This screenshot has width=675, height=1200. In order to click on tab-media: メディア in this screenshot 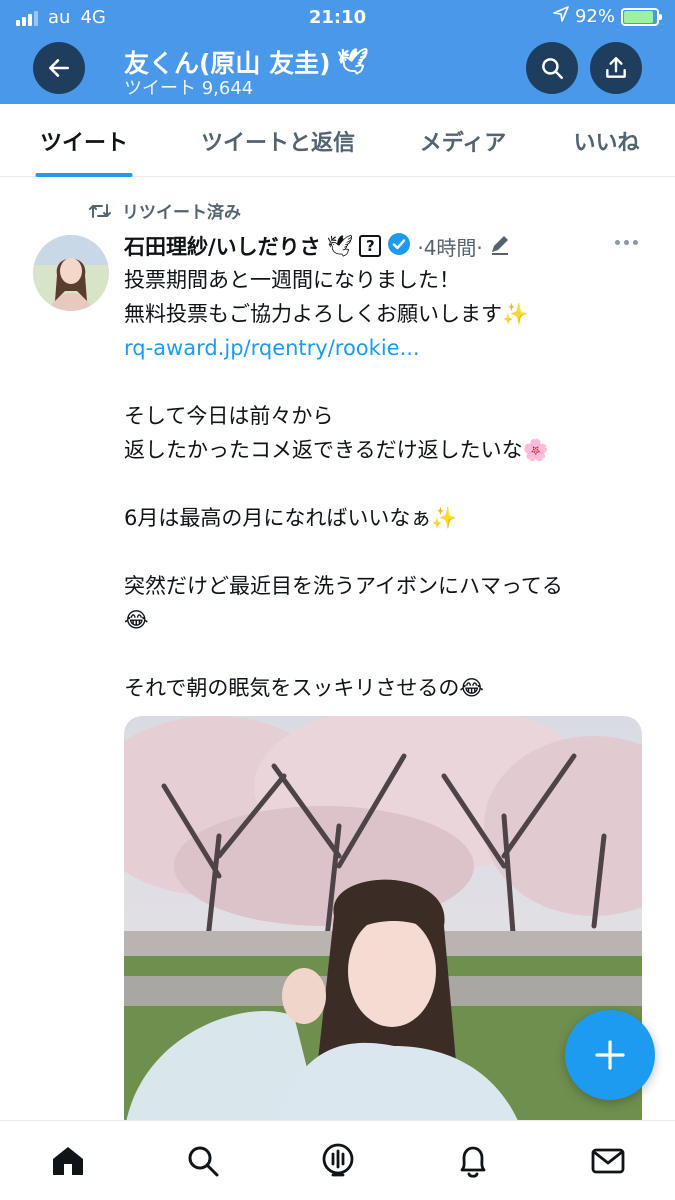, I will do `click(463, 140)`.